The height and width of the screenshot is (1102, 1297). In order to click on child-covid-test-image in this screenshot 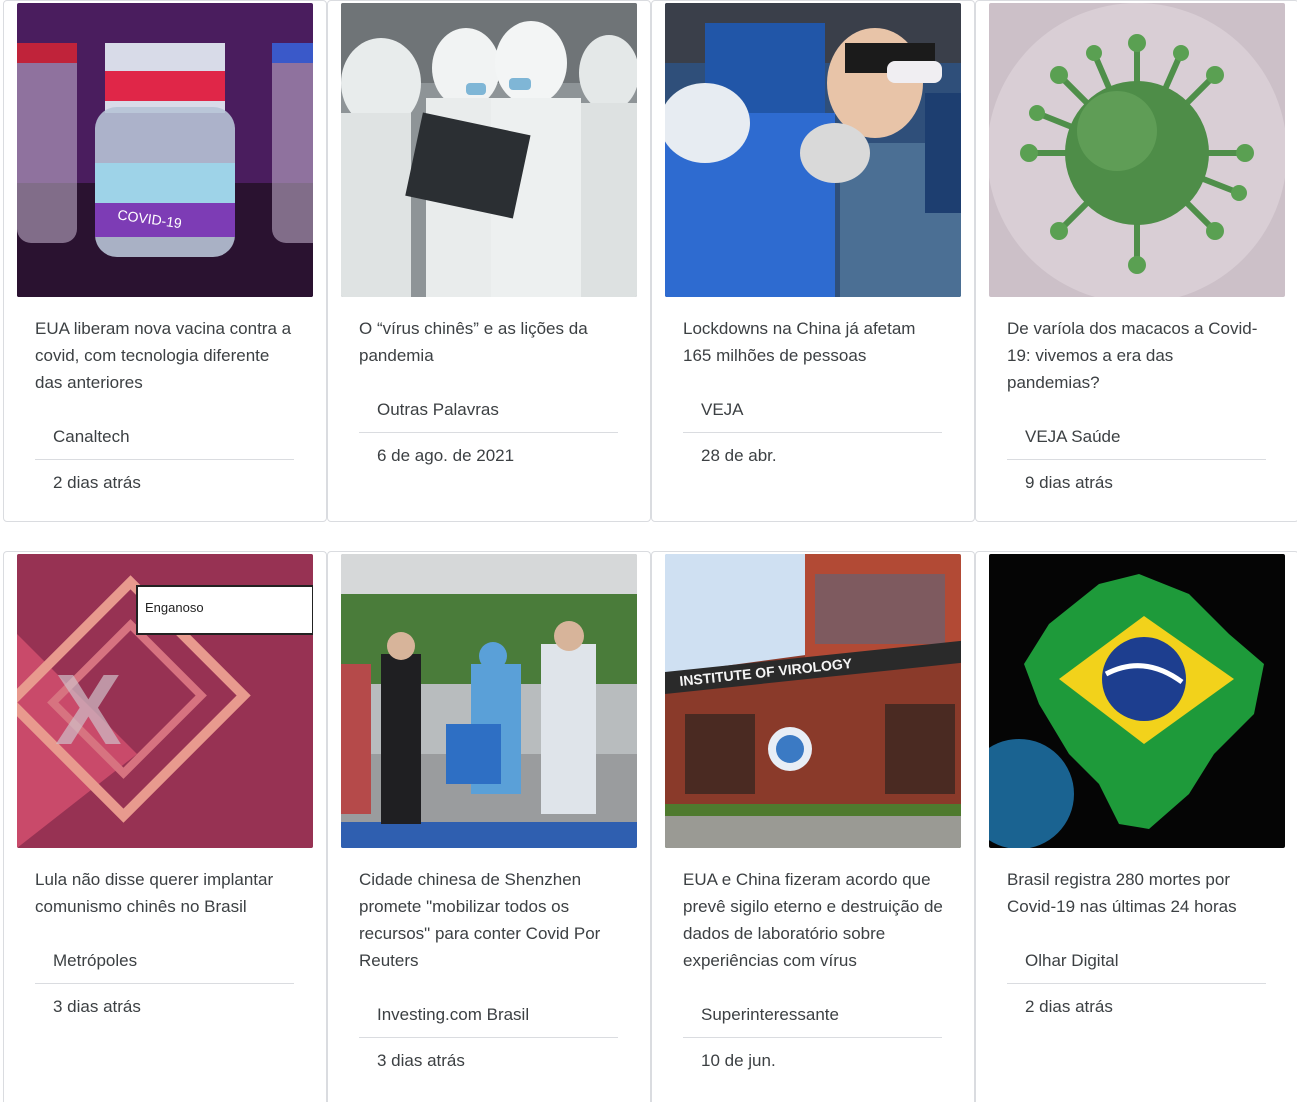, I will do `click(813, 150)`.